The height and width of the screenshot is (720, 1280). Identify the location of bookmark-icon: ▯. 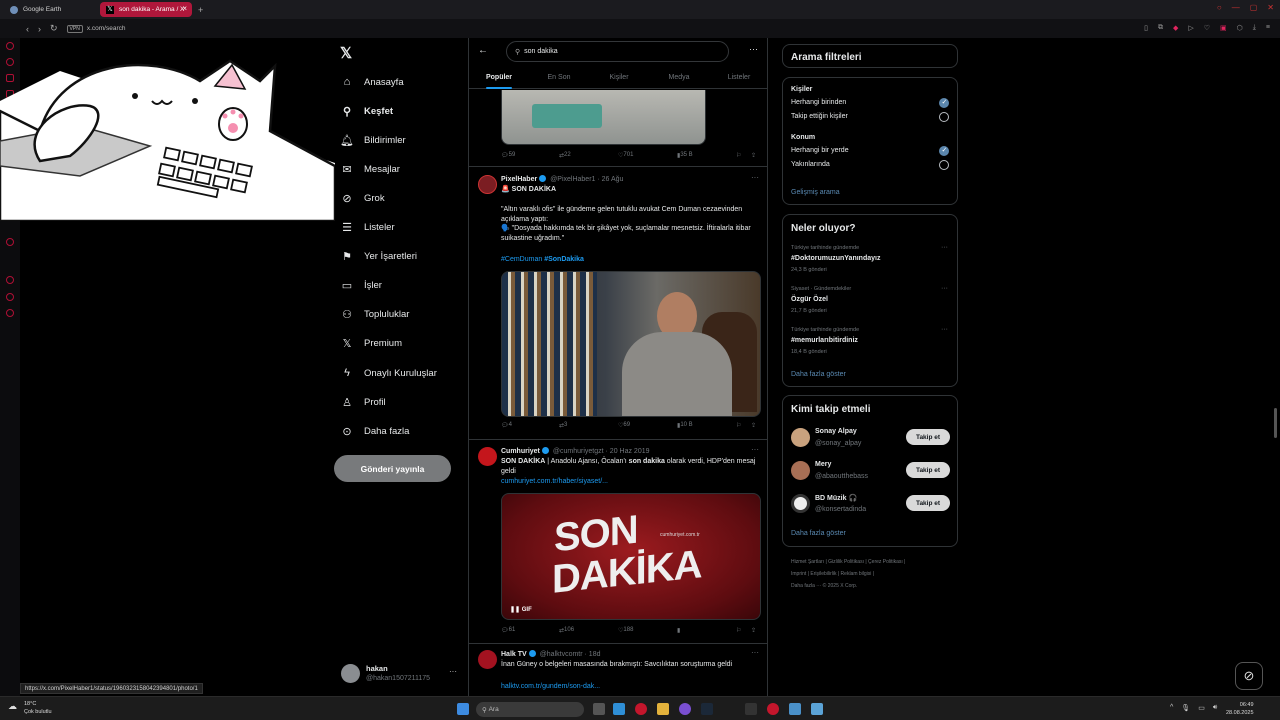
(1146, 28).